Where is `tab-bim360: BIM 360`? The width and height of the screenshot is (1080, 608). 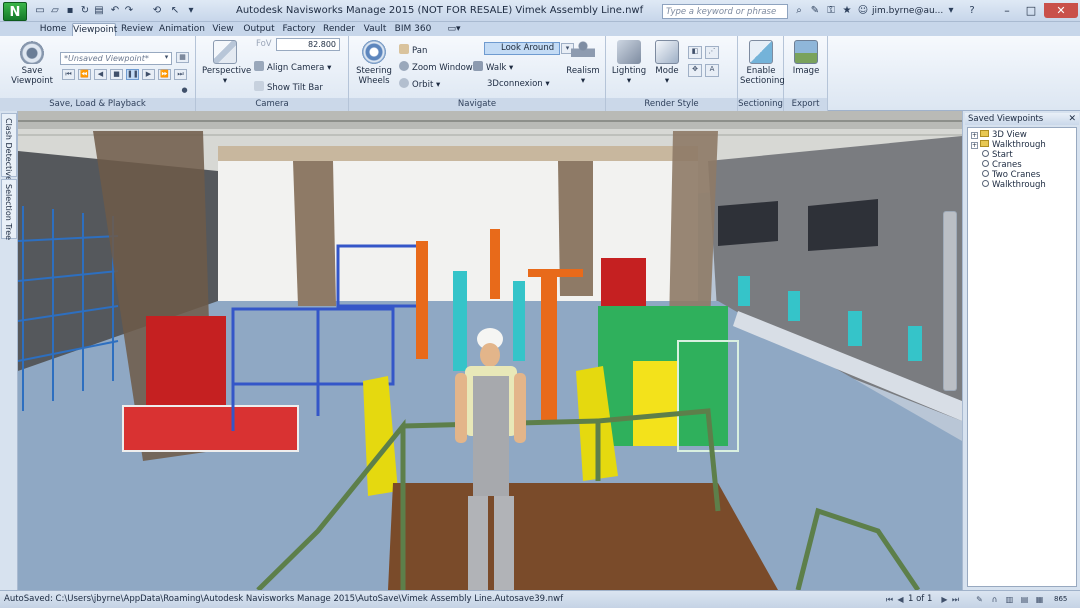 tab-bim360: BIM 360 is located at coordinates (413, 29).